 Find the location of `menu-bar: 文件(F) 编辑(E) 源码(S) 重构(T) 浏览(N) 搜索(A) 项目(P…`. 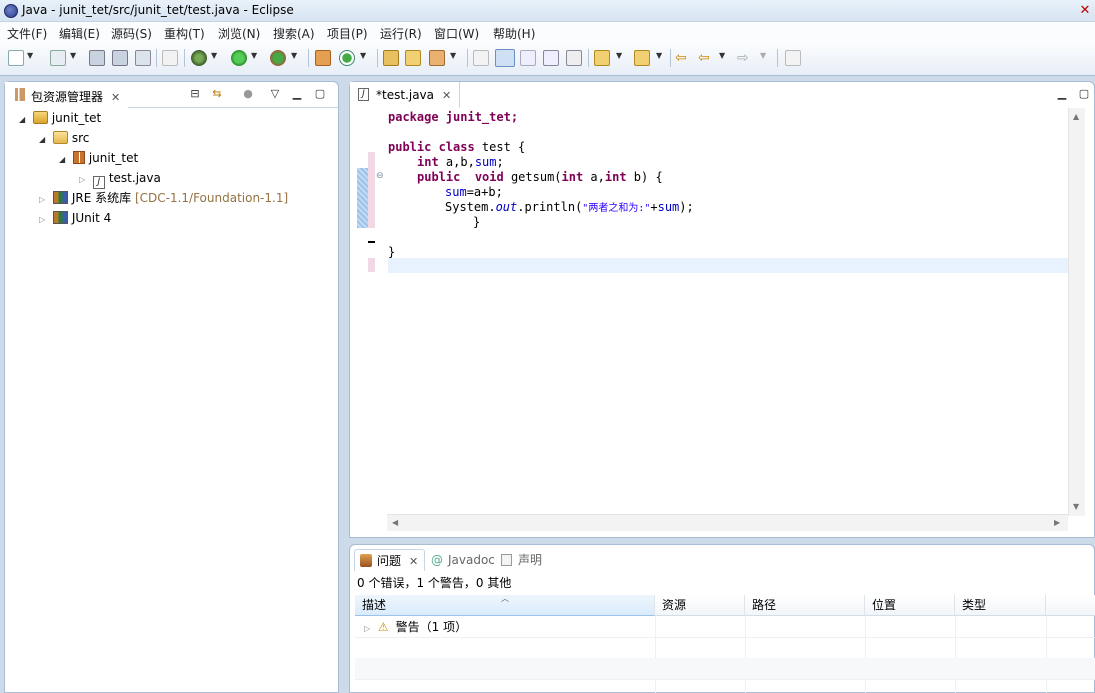

menu-bar: 文件(F) 编辑(E) 源码(S) 重构(T) 浏览(N) 搜索(A) 项目(P… is located at coordinates (547, 32).